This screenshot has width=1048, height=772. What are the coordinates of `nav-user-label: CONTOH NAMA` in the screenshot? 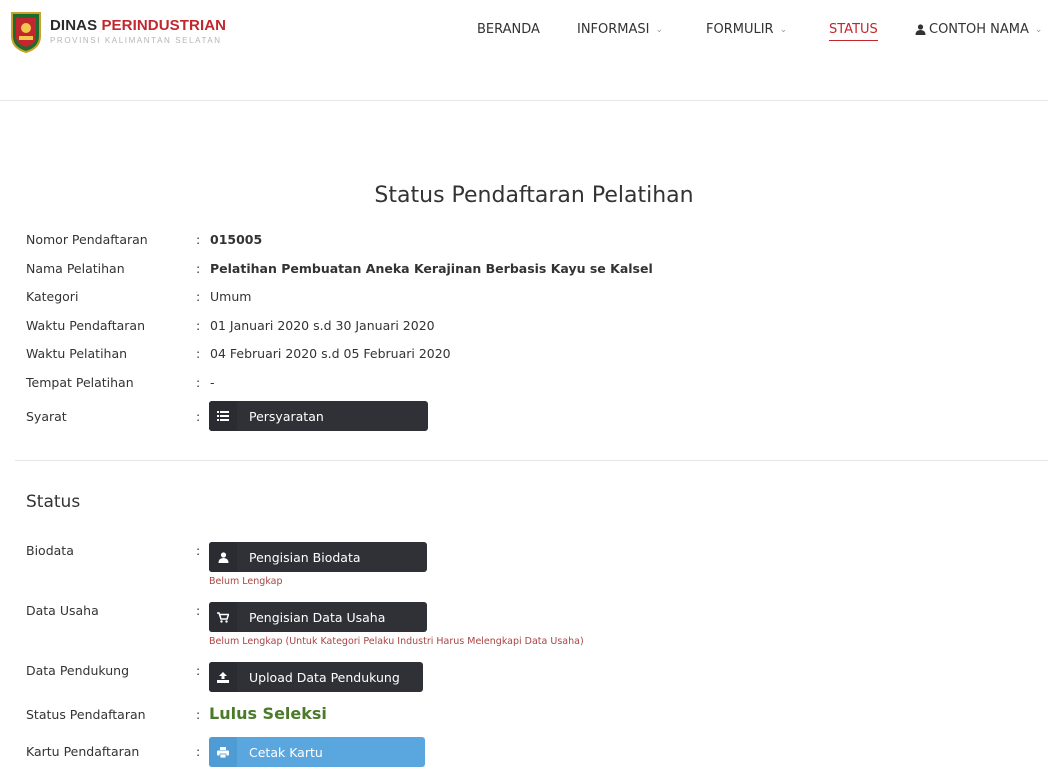 It's located at (979, 29).